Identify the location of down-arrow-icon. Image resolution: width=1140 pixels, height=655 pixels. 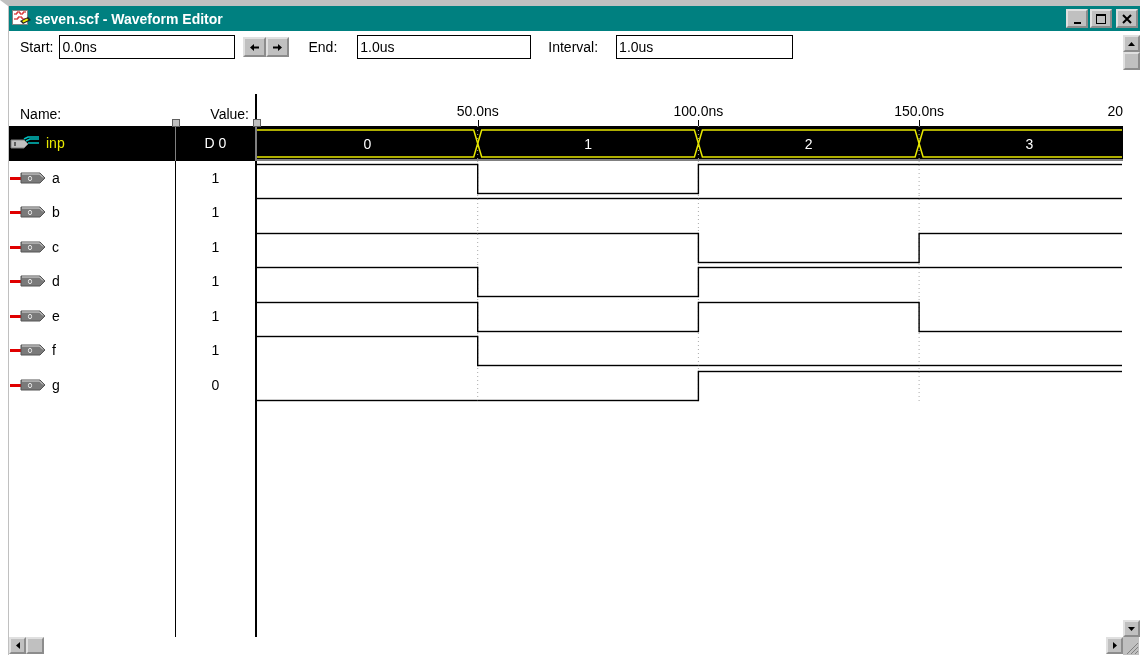
(1131, 628).